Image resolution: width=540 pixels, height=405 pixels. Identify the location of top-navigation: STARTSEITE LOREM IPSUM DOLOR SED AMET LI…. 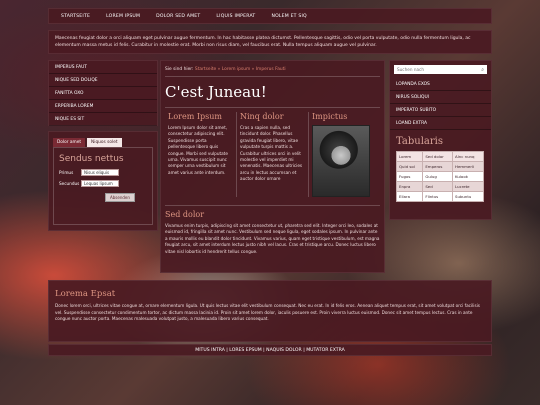
(270, 16).